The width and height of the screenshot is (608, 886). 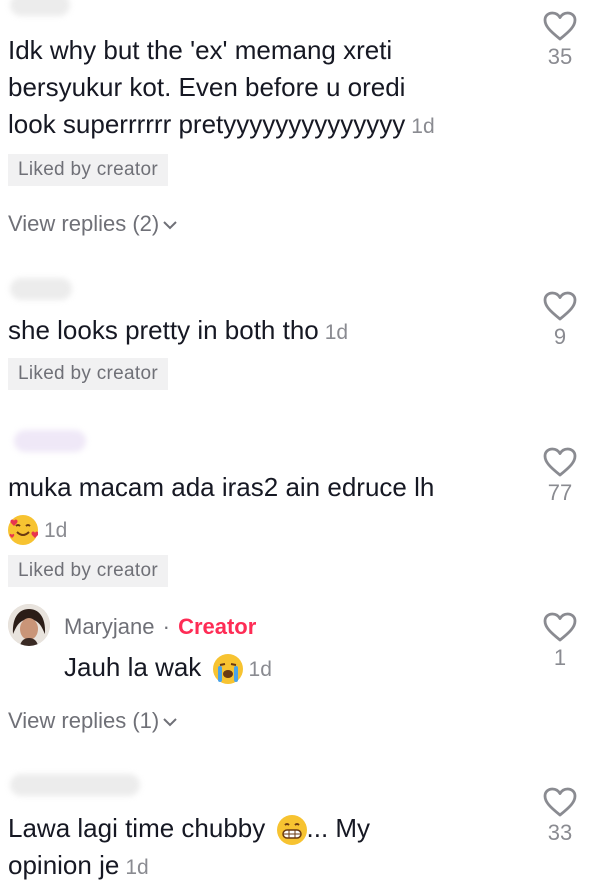 I want to click on like-button: 1, so click(x=560, y=641).